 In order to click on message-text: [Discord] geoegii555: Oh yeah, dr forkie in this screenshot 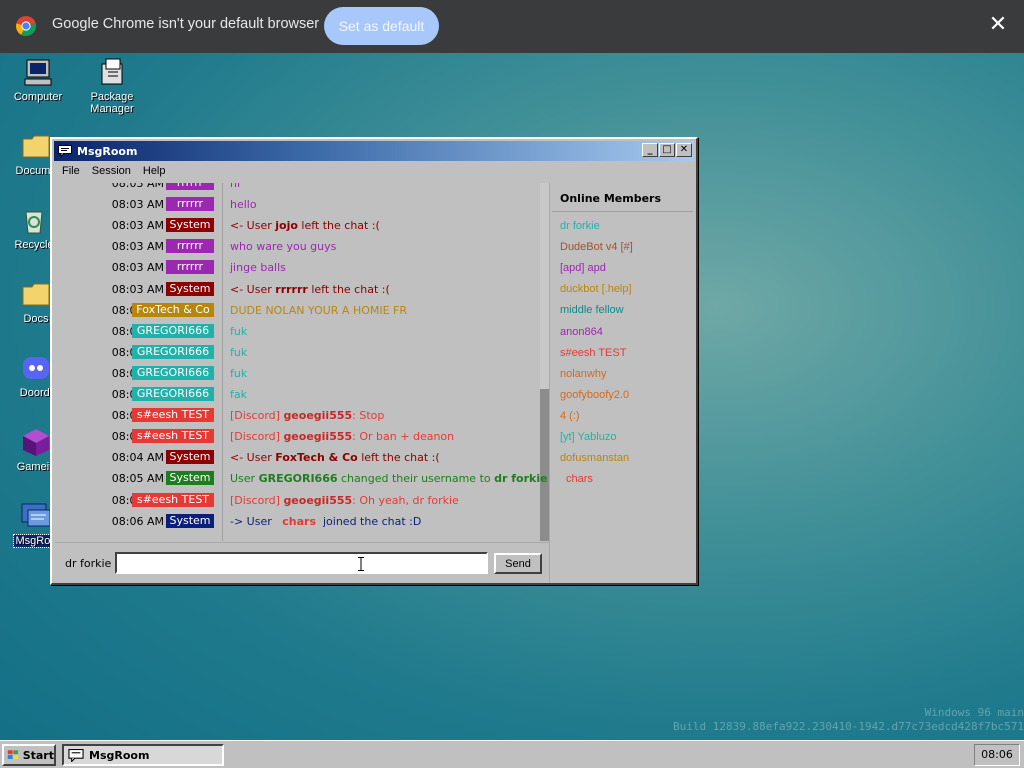, I will do `click(344, 500)`.